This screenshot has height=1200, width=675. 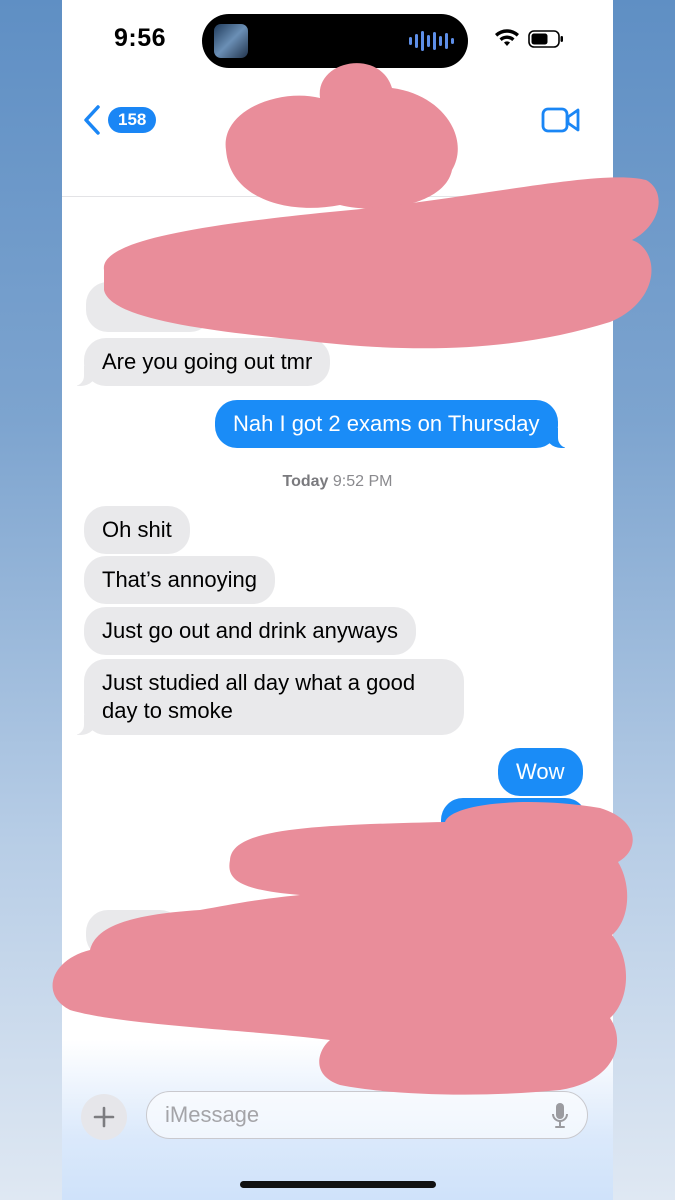 I want to click on album-art-thumbnail, so click(x=231, y=41).